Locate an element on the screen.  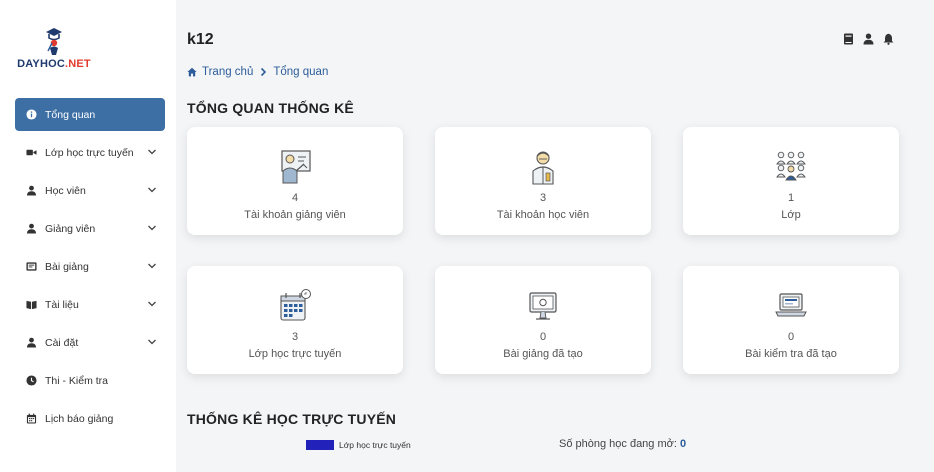
sidebar-item-label: Lớp học trực tuyến is located at coordinates (89, 152).